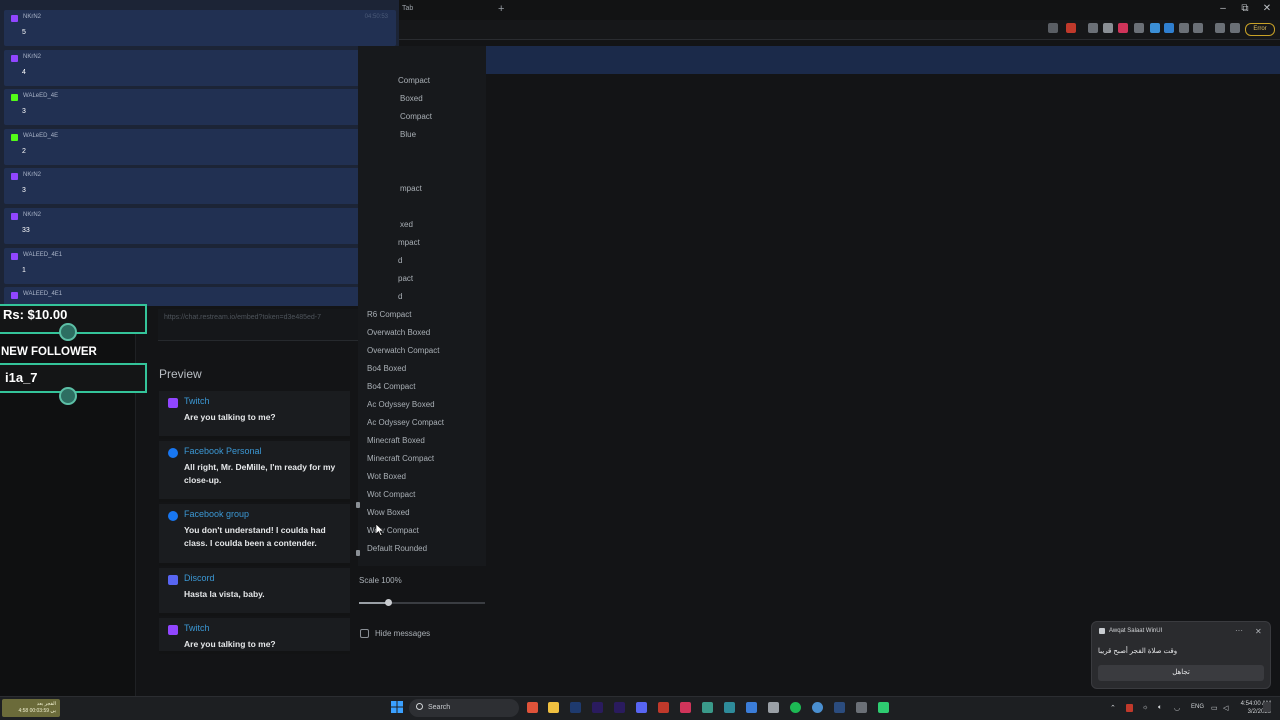  Describe the element at coordinates (1245, 8) in the screenshot. I see `restore-button: ⧉` at that location.